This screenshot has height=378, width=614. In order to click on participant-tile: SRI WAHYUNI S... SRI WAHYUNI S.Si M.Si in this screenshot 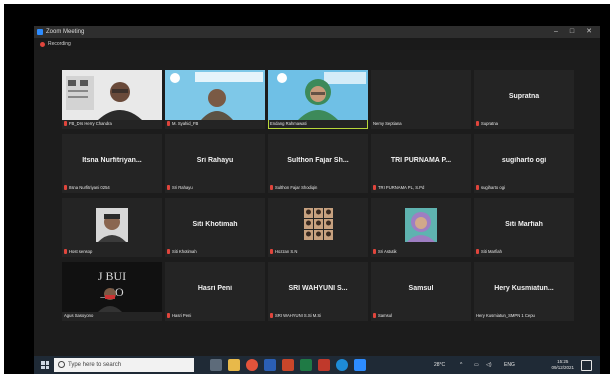, I will do `click(318, 291)`.